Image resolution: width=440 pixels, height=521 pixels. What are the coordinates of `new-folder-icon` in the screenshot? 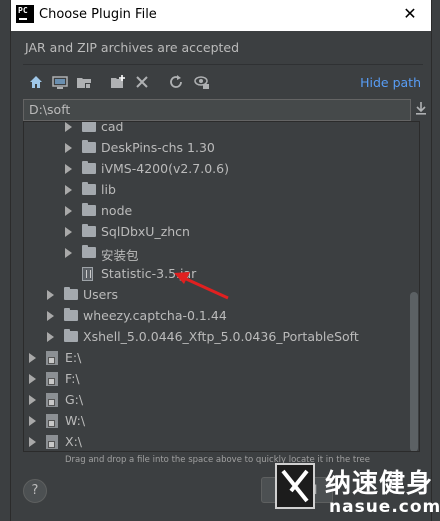 It's located at (118, 82).